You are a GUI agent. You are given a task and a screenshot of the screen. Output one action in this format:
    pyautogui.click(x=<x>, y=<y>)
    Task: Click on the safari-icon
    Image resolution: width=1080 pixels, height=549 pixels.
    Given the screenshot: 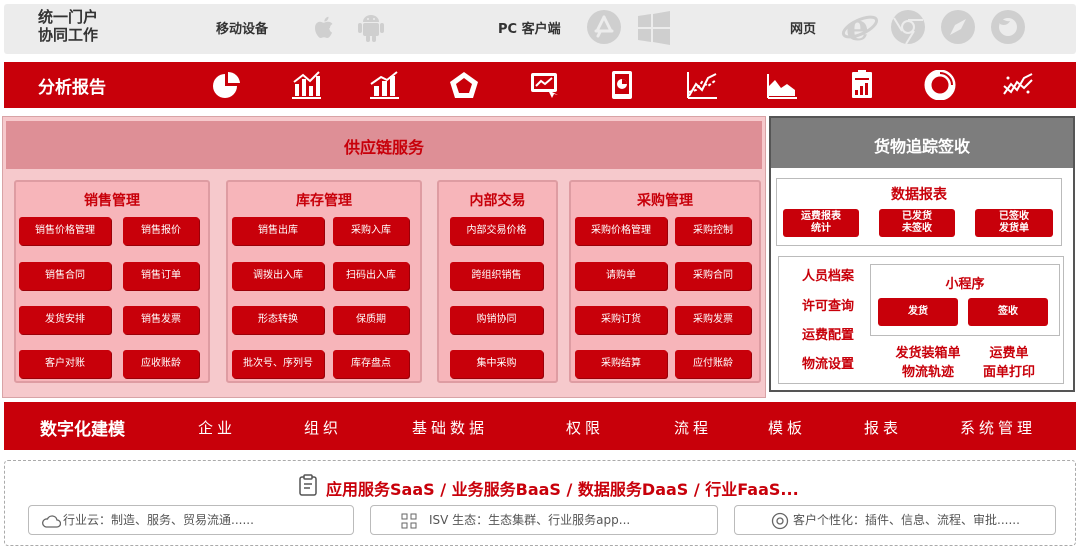 What is the action you would take?
    pyautogui.click(x=958, y=27)
    